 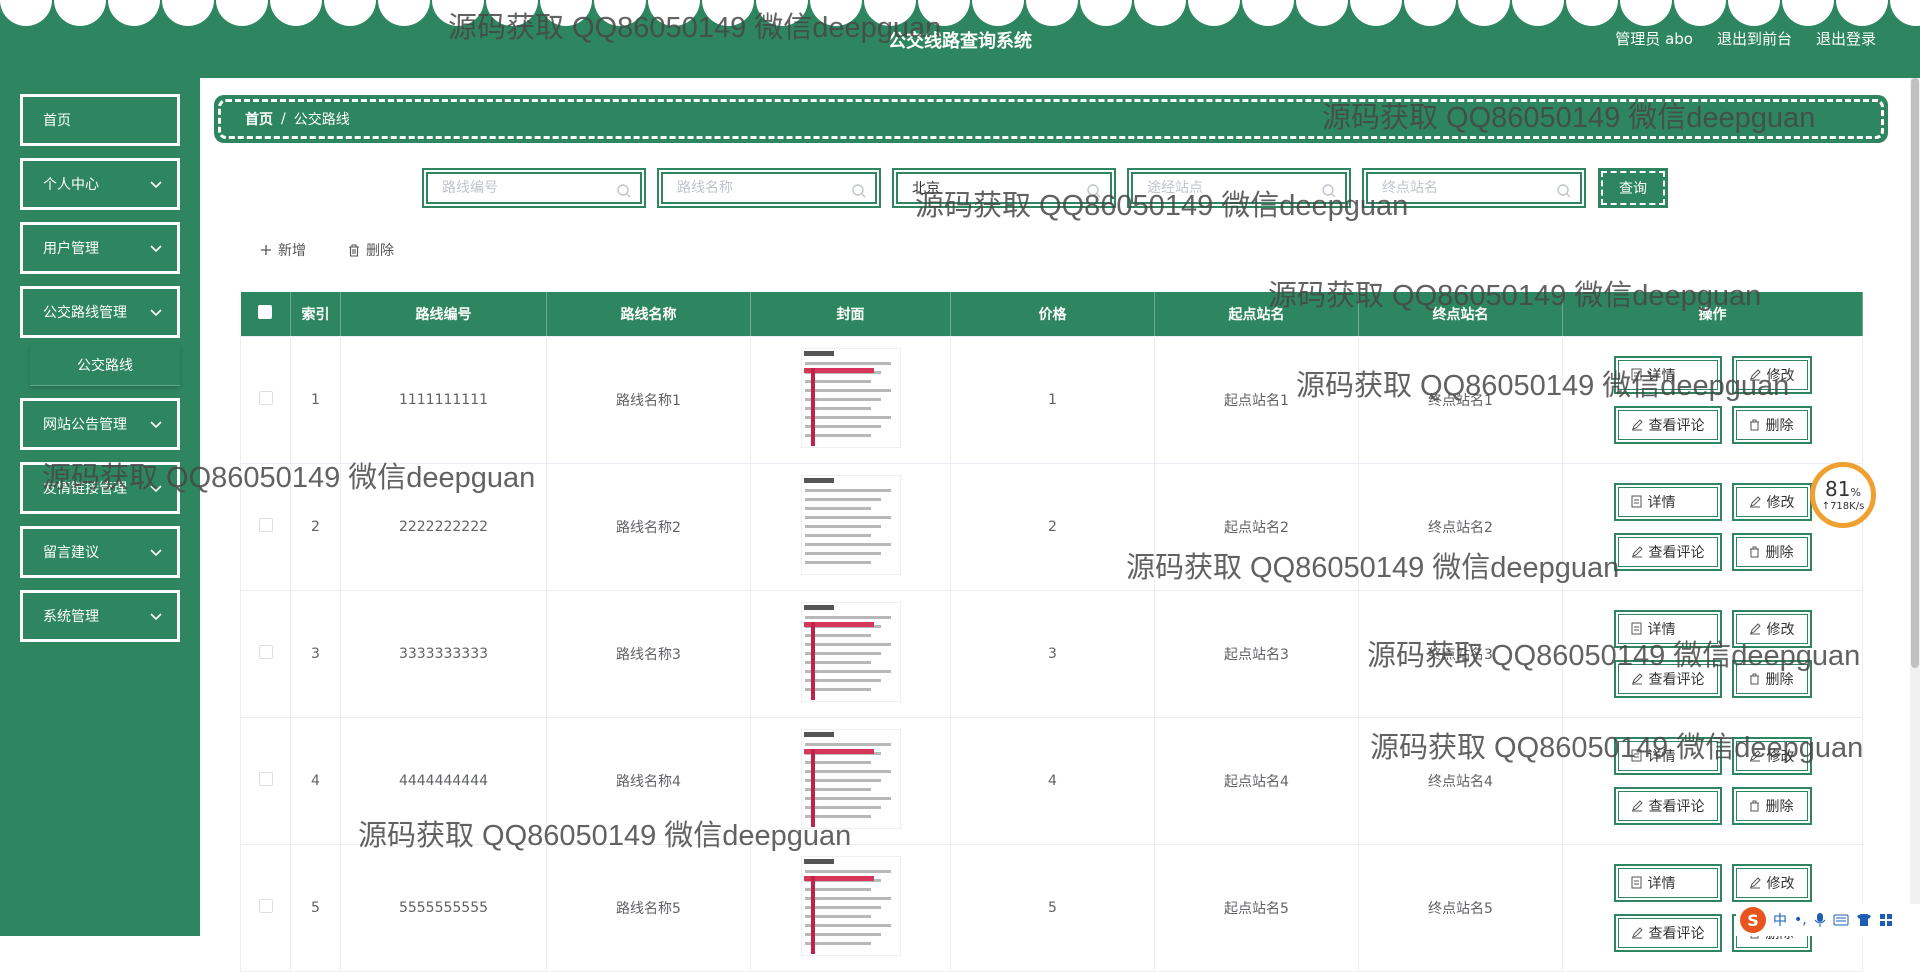 I want to click on via-station-input, so click(x=1239, y=188).